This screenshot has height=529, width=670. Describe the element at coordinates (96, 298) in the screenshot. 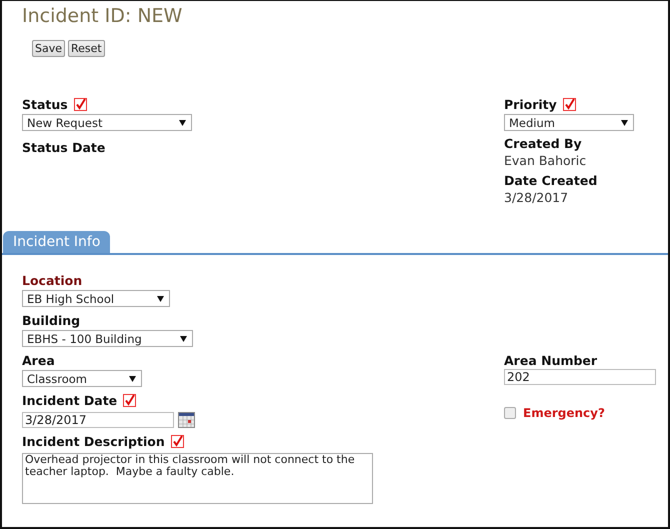

I see `dropdown-field: EB High School` at that location.